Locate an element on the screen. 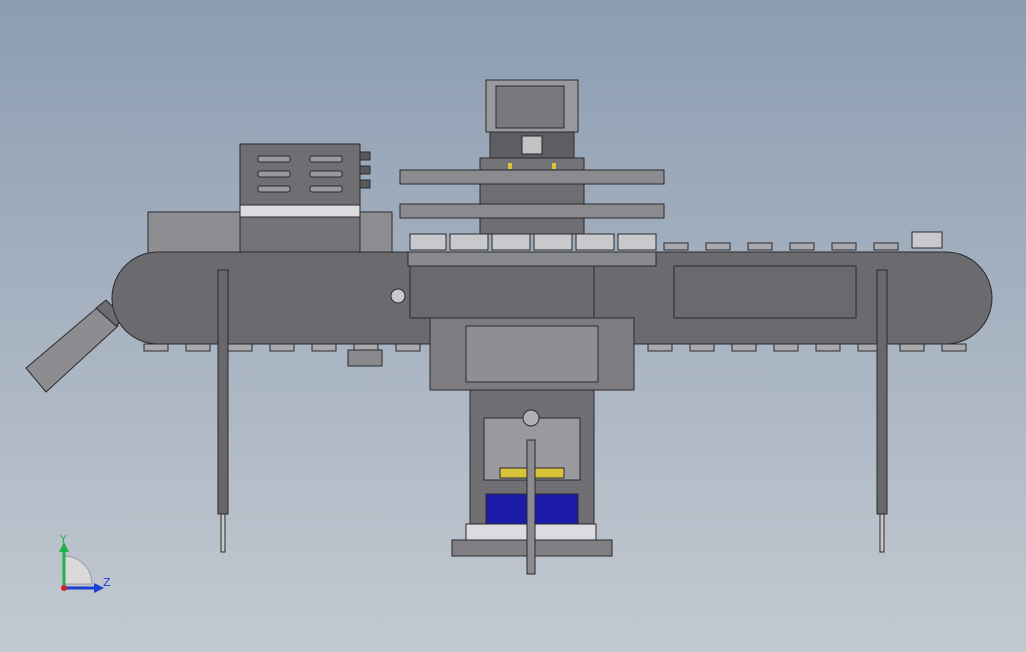 The image size is (1026, 652). z-axis-label: Z is located at coordinates (107, 582).